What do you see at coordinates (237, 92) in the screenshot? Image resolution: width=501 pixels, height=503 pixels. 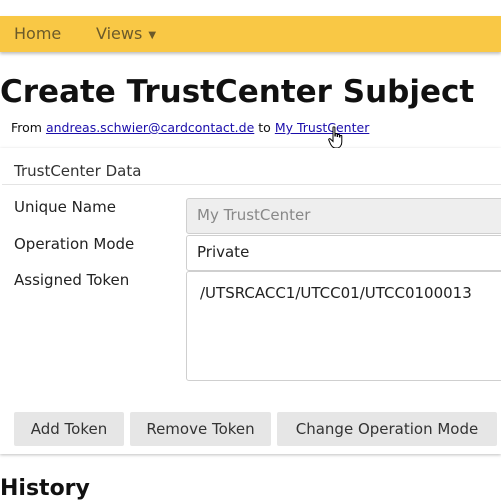 I see `page-title: Create TrustCenter Subject` at bounding box center [237, 92].